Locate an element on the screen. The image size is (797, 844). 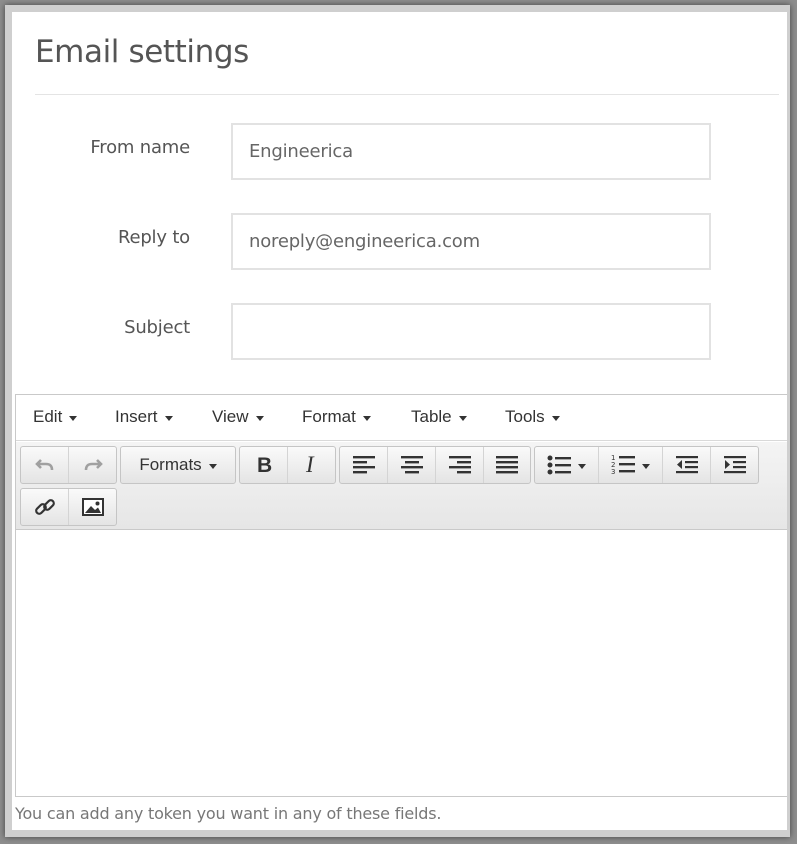
formats-label: Formats is located at coordinates (170, 464).